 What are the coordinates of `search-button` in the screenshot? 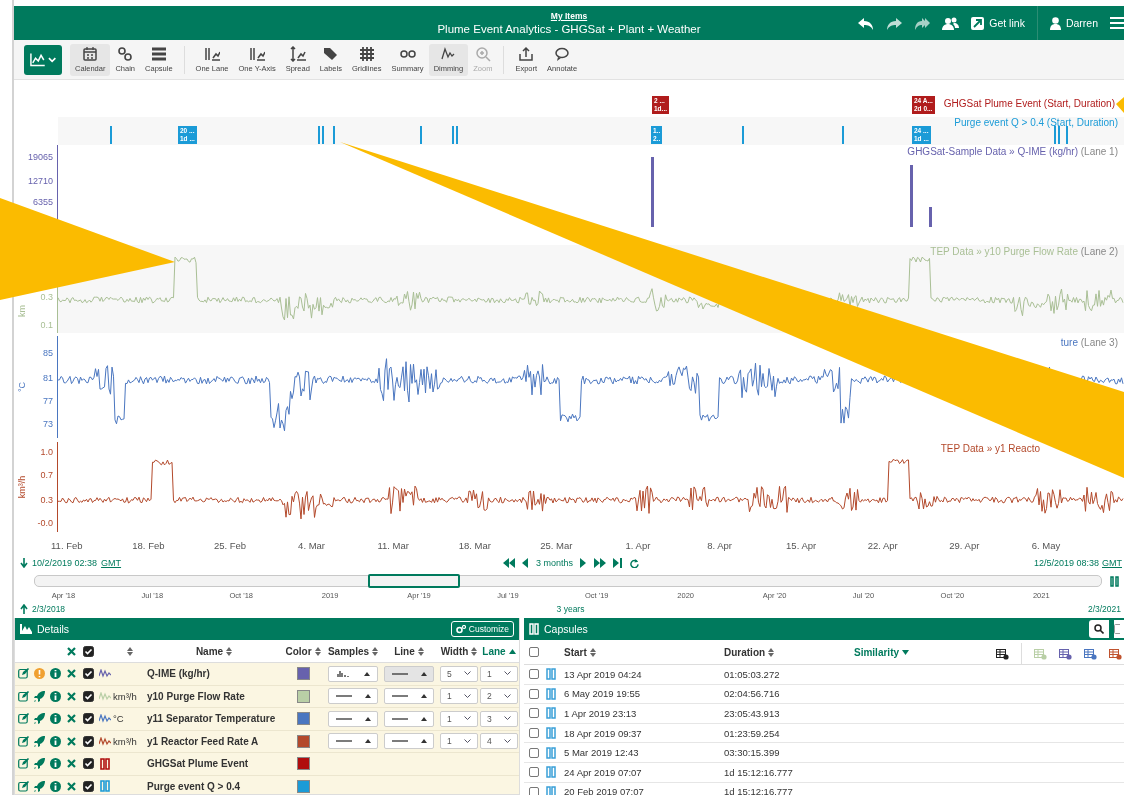 It's located at (1099, 629).